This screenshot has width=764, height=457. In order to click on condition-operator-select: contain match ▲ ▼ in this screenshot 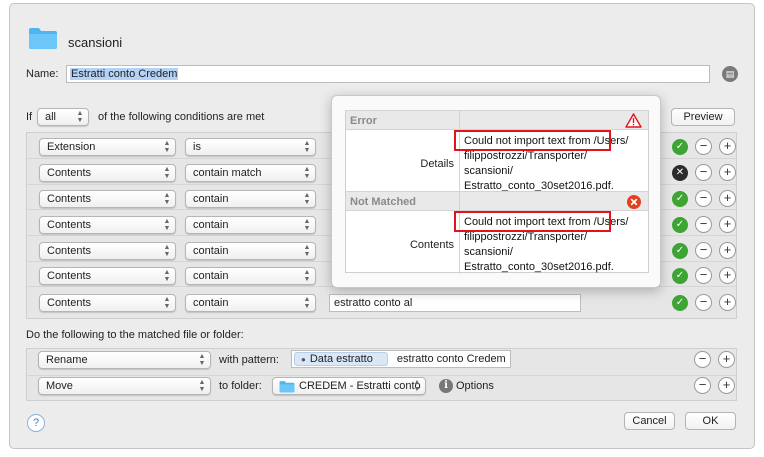, I will do `click(250, 173)`.